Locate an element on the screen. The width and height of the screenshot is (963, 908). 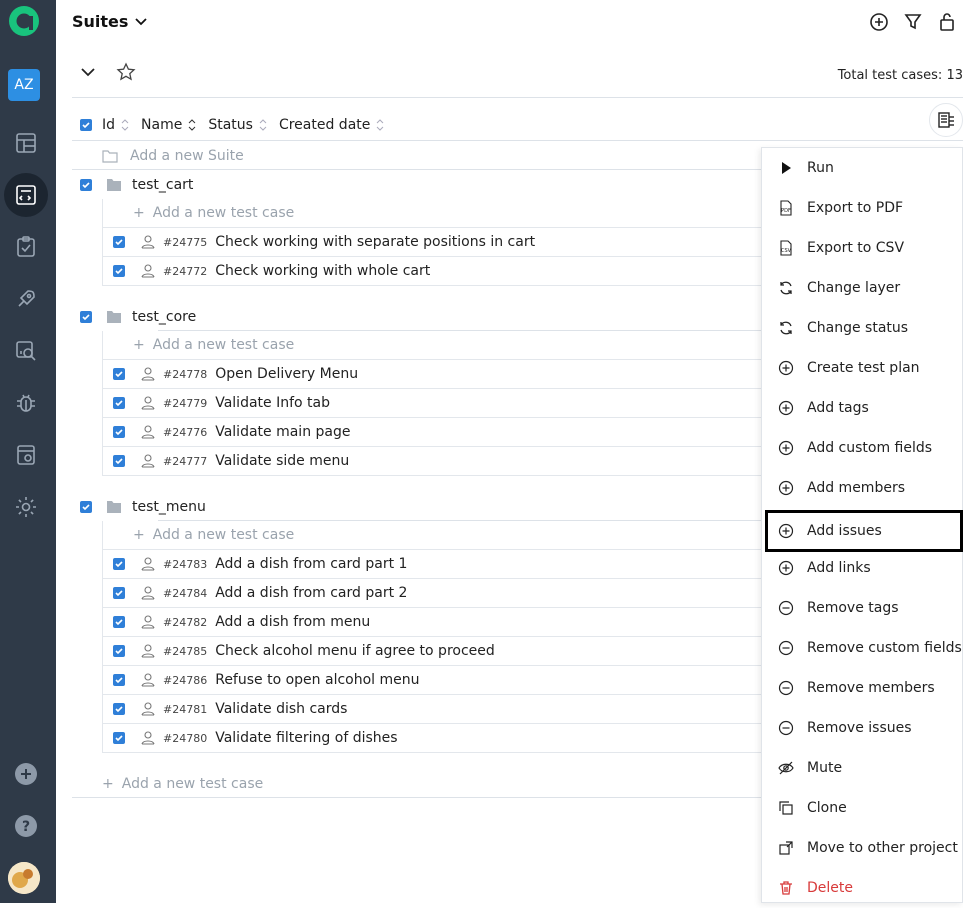
test-case-row: #24782 Add a dish from menu is located at coordinates (432, 622).